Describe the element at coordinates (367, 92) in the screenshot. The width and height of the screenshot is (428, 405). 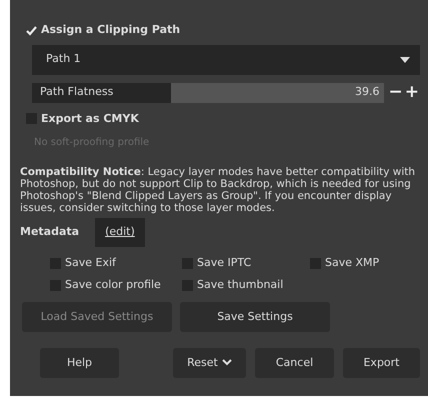
I see `slider-value: 39.6` at that location.